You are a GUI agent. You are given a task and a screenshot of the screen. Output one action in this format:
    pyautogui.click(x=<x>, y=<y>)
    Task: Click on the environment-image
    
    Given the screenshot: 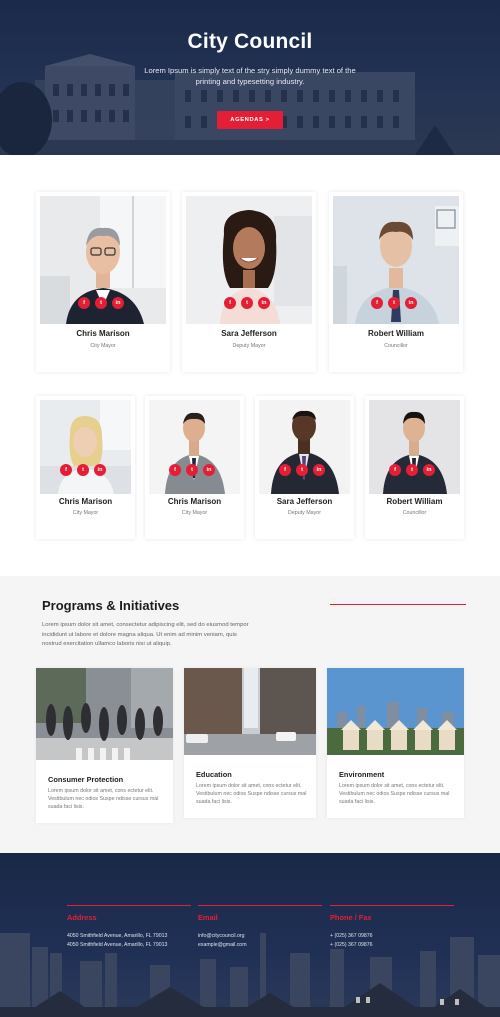 What is the action you would take?
    pyautogui.click(x=395, y=711)
    